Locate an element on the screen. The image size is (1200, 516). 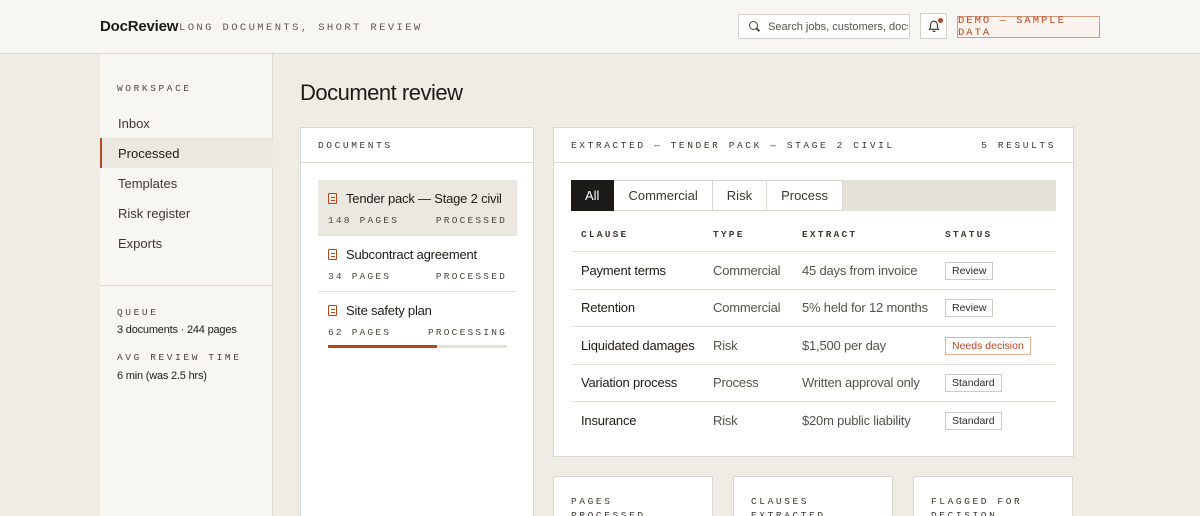
tab-risk: Risk is located at coordinates (740, 195).